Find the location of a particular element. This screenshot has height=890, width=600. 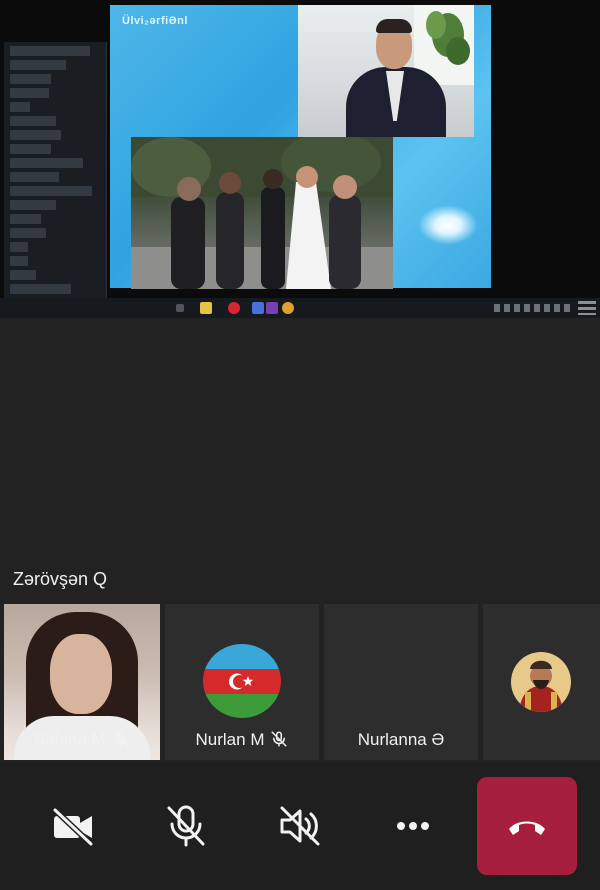

browser-opera-icon is located at coordinates (234, 308).